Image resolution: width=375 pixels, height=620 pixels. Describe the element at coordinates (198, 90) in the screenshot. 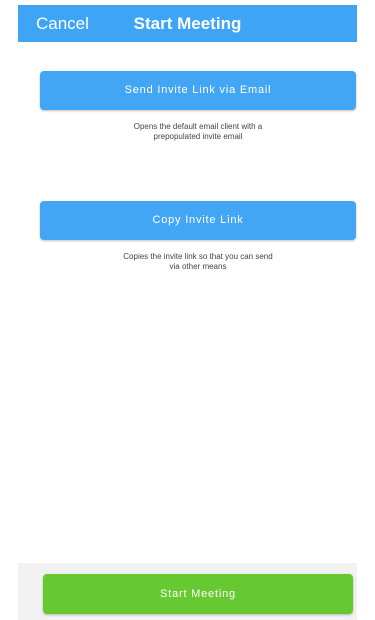

I see `send-invite-email-button: Send Invite Link via Email` at that location.